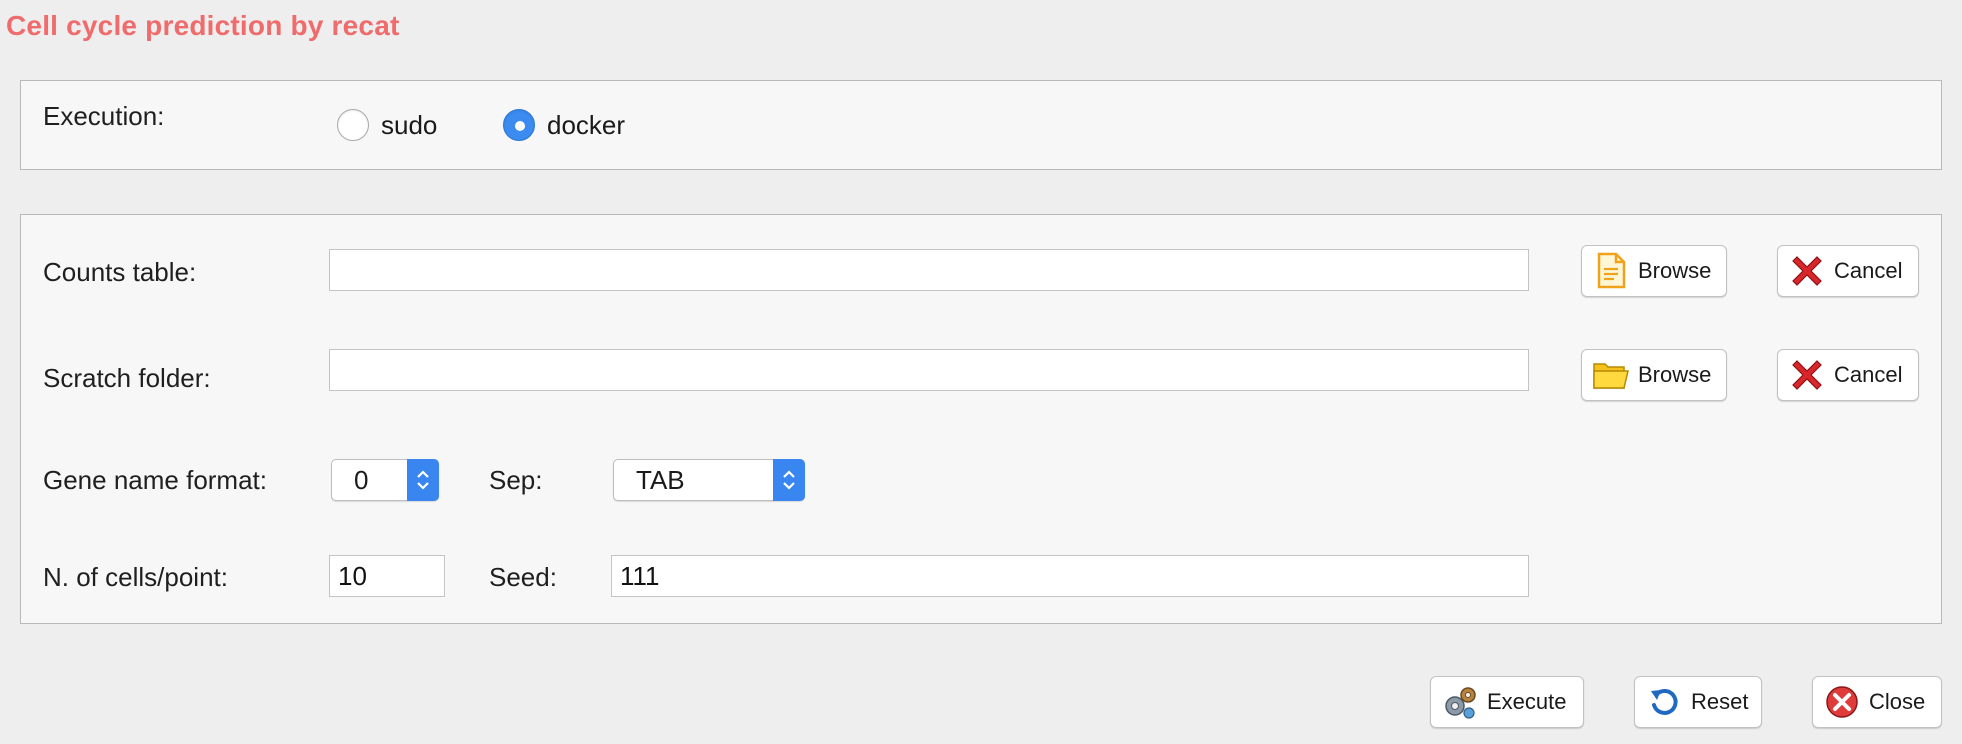 The height and width of the screenshot is (744, 1962). Describe the element at coordinates (1868, 270) in the screenshot. I see `counts-table-cancel-label: Cancel` at that location.